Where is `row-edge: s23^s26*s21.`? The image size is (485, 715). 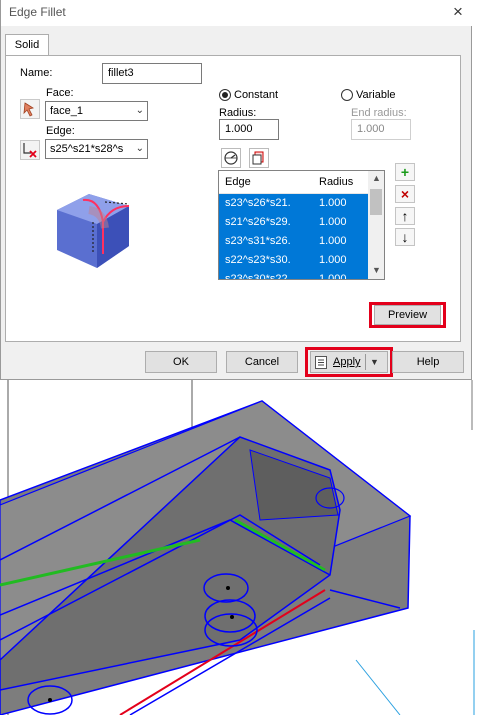
row-edge: s23^s26*s21. is located at coordinates (258, 203).